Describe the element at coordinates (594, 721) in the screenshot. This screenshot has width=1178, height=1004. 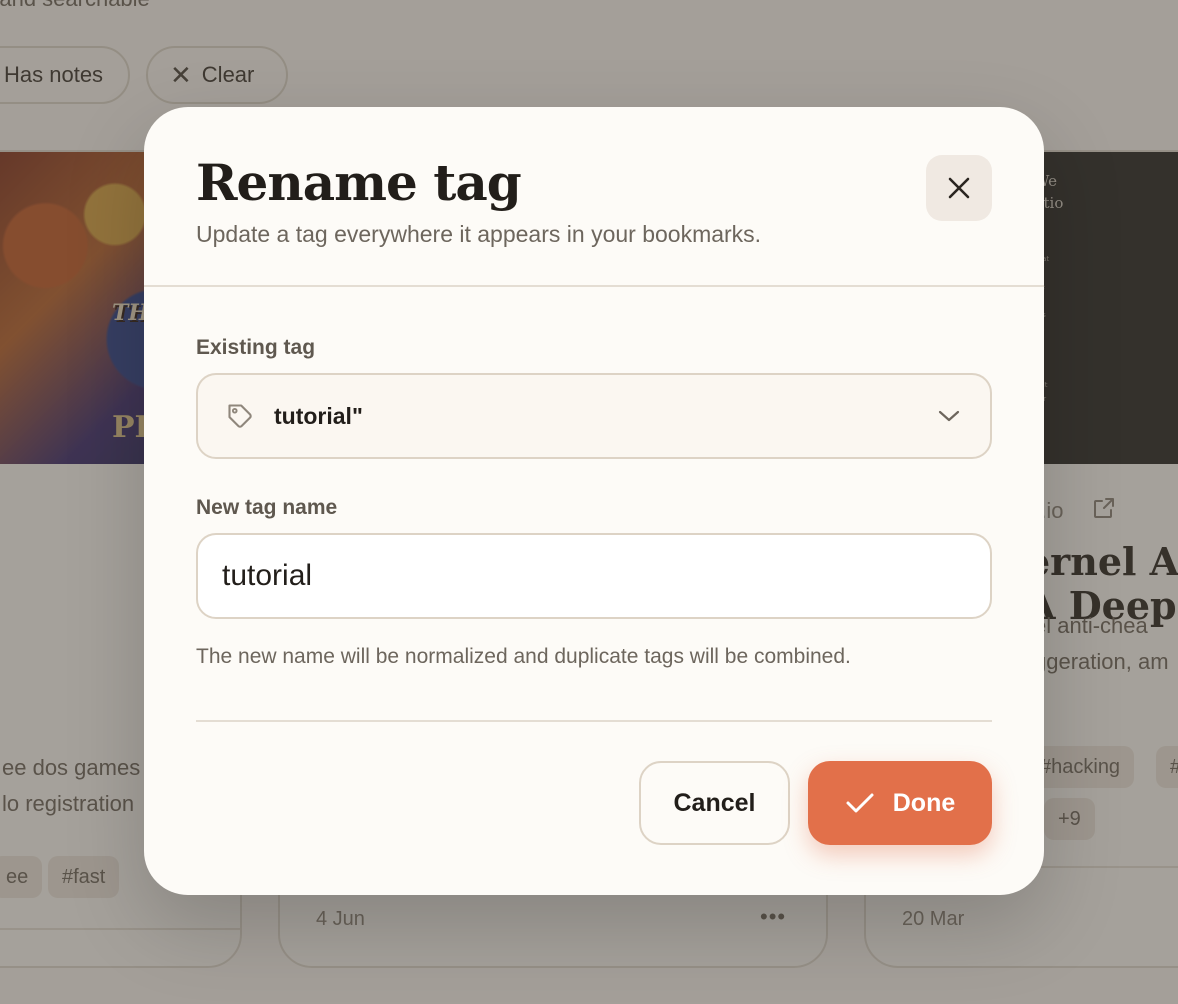
I see `footer-divider` at that location.